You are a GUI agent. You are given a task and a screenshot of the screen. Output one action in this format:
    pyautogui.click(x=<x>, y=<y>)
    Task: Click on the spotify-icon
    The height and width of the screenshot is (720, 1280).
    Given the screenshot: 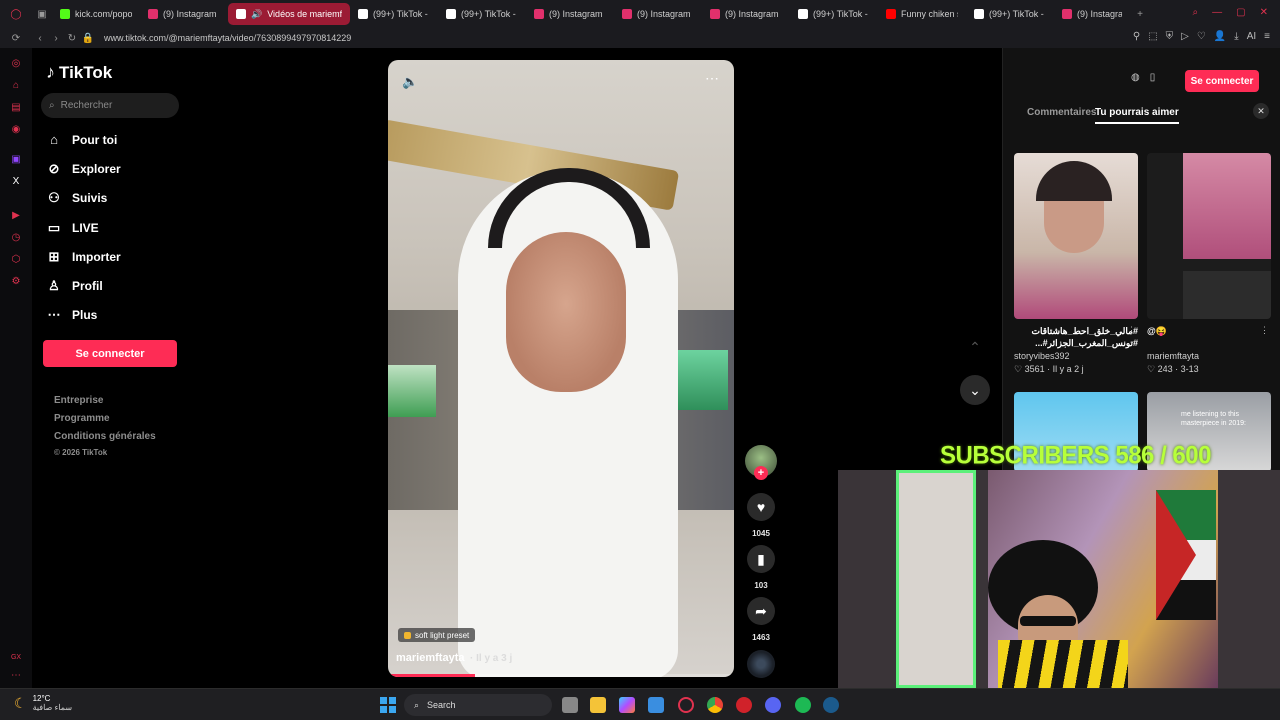 What is the action you would take?
    pyautogui.click(x=803, y=705)
    